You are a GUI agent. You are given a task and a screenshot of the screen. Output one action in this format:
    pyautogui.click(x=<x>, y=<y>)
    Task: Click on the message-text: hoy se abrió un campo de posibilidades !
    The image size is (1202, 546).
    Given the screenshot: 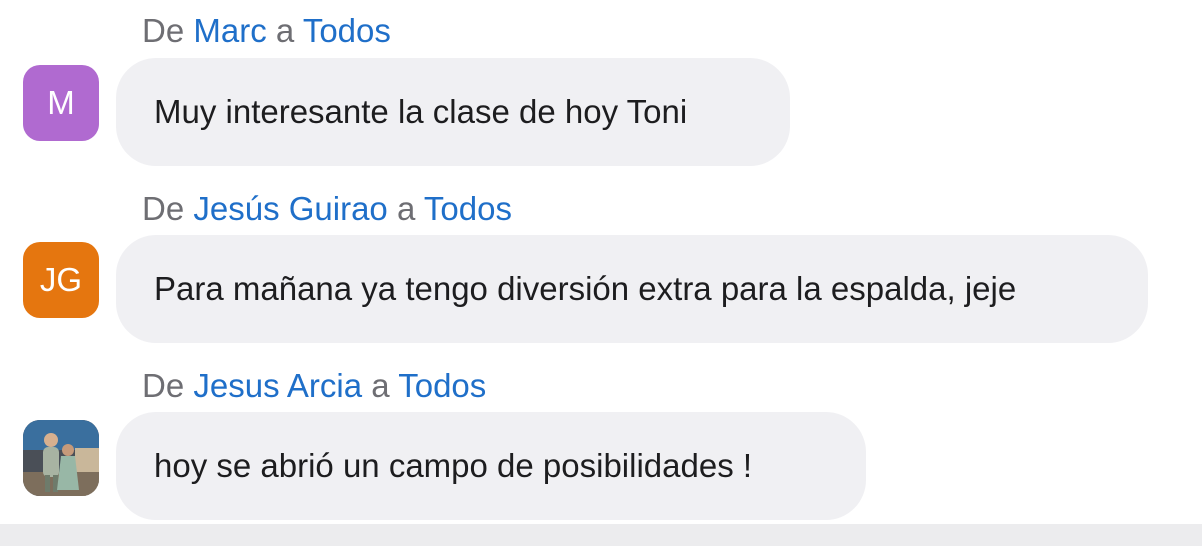 What is the action you would take?
    pyautogui.click(x=453, y=465)
    